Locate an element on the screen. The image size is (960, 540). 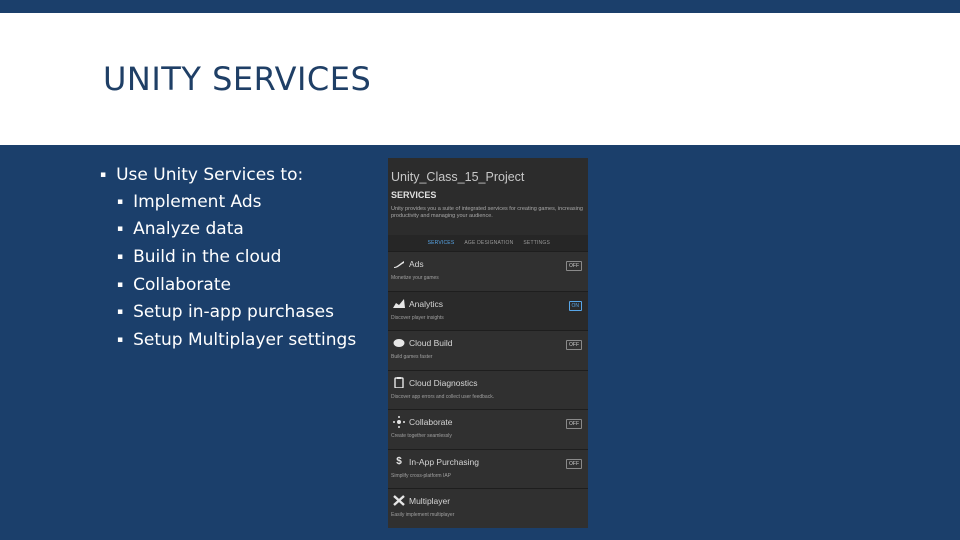
tab-age-designation: AGE DESIGNATION is located at coordinates (488, 243).